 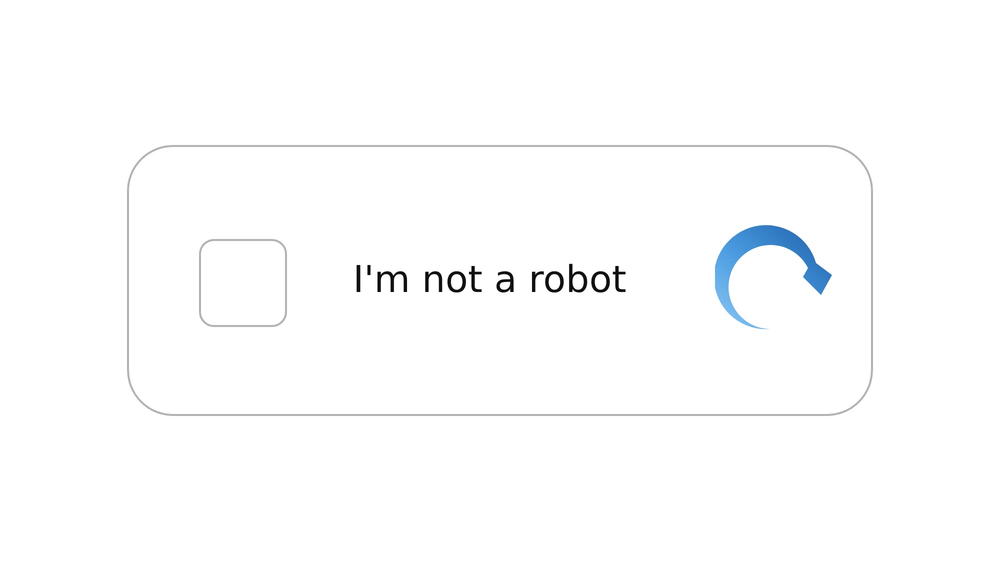 What do you see at coordinates (490, 279) in the screenshot?
I see `checkbox-label: I'm not a robot` at bounding box center [490, 279].